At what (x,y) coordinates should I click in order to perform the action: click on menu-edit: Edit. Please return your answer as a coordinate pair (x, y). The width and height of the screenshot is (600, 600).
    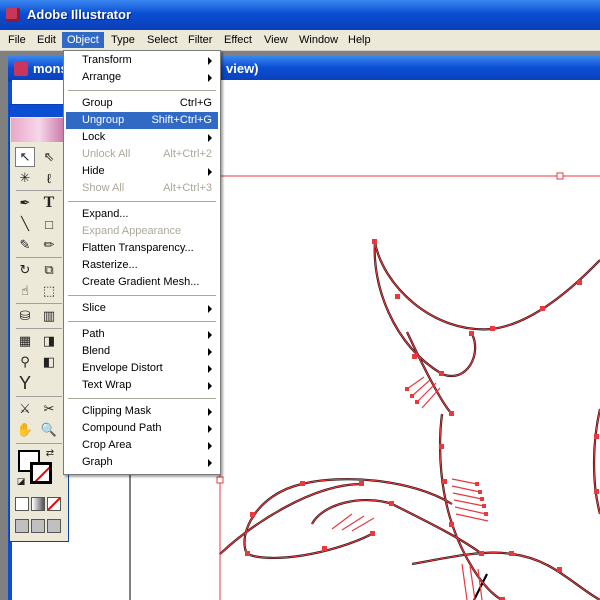
    Looking at the image, I should click on (46, 40).